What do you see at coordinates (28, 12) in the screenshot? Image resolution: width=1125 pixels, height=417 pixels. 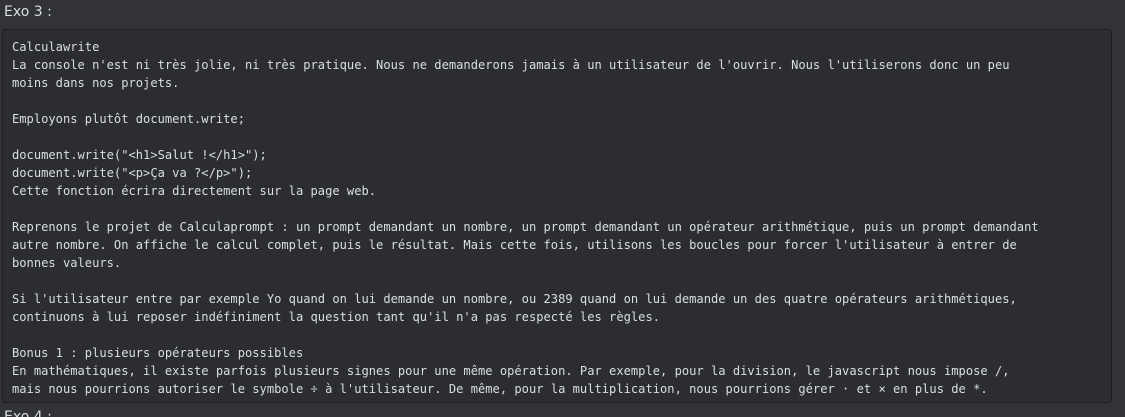 I see `exercise-title: Exo 3 :` at bounding box center [28, 12].